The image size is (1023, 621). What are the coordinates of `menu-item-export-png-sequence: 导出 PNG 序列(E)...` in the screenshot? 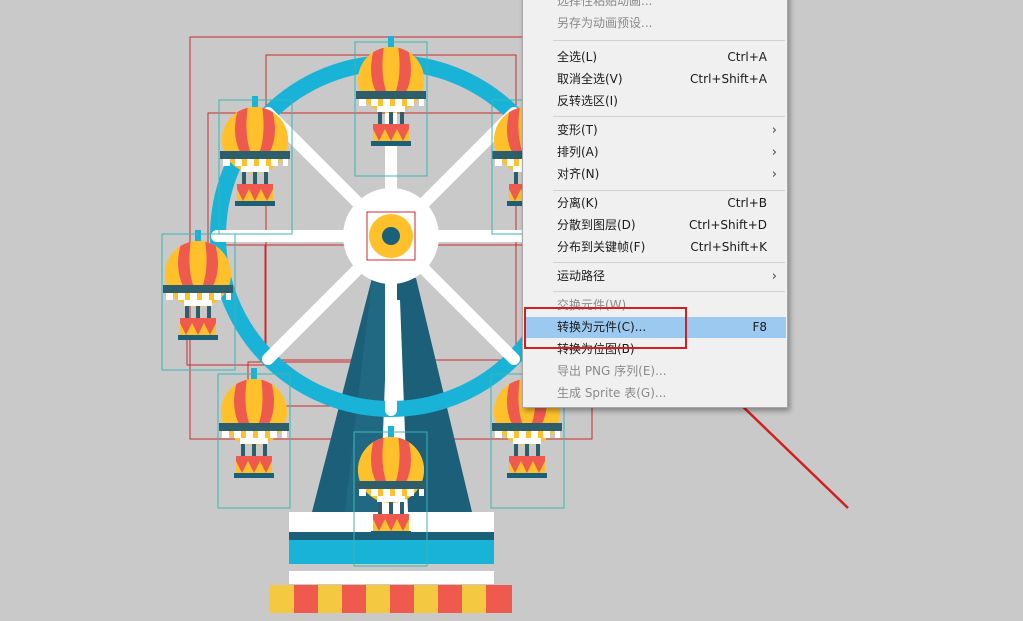 It's located at (655, 371).